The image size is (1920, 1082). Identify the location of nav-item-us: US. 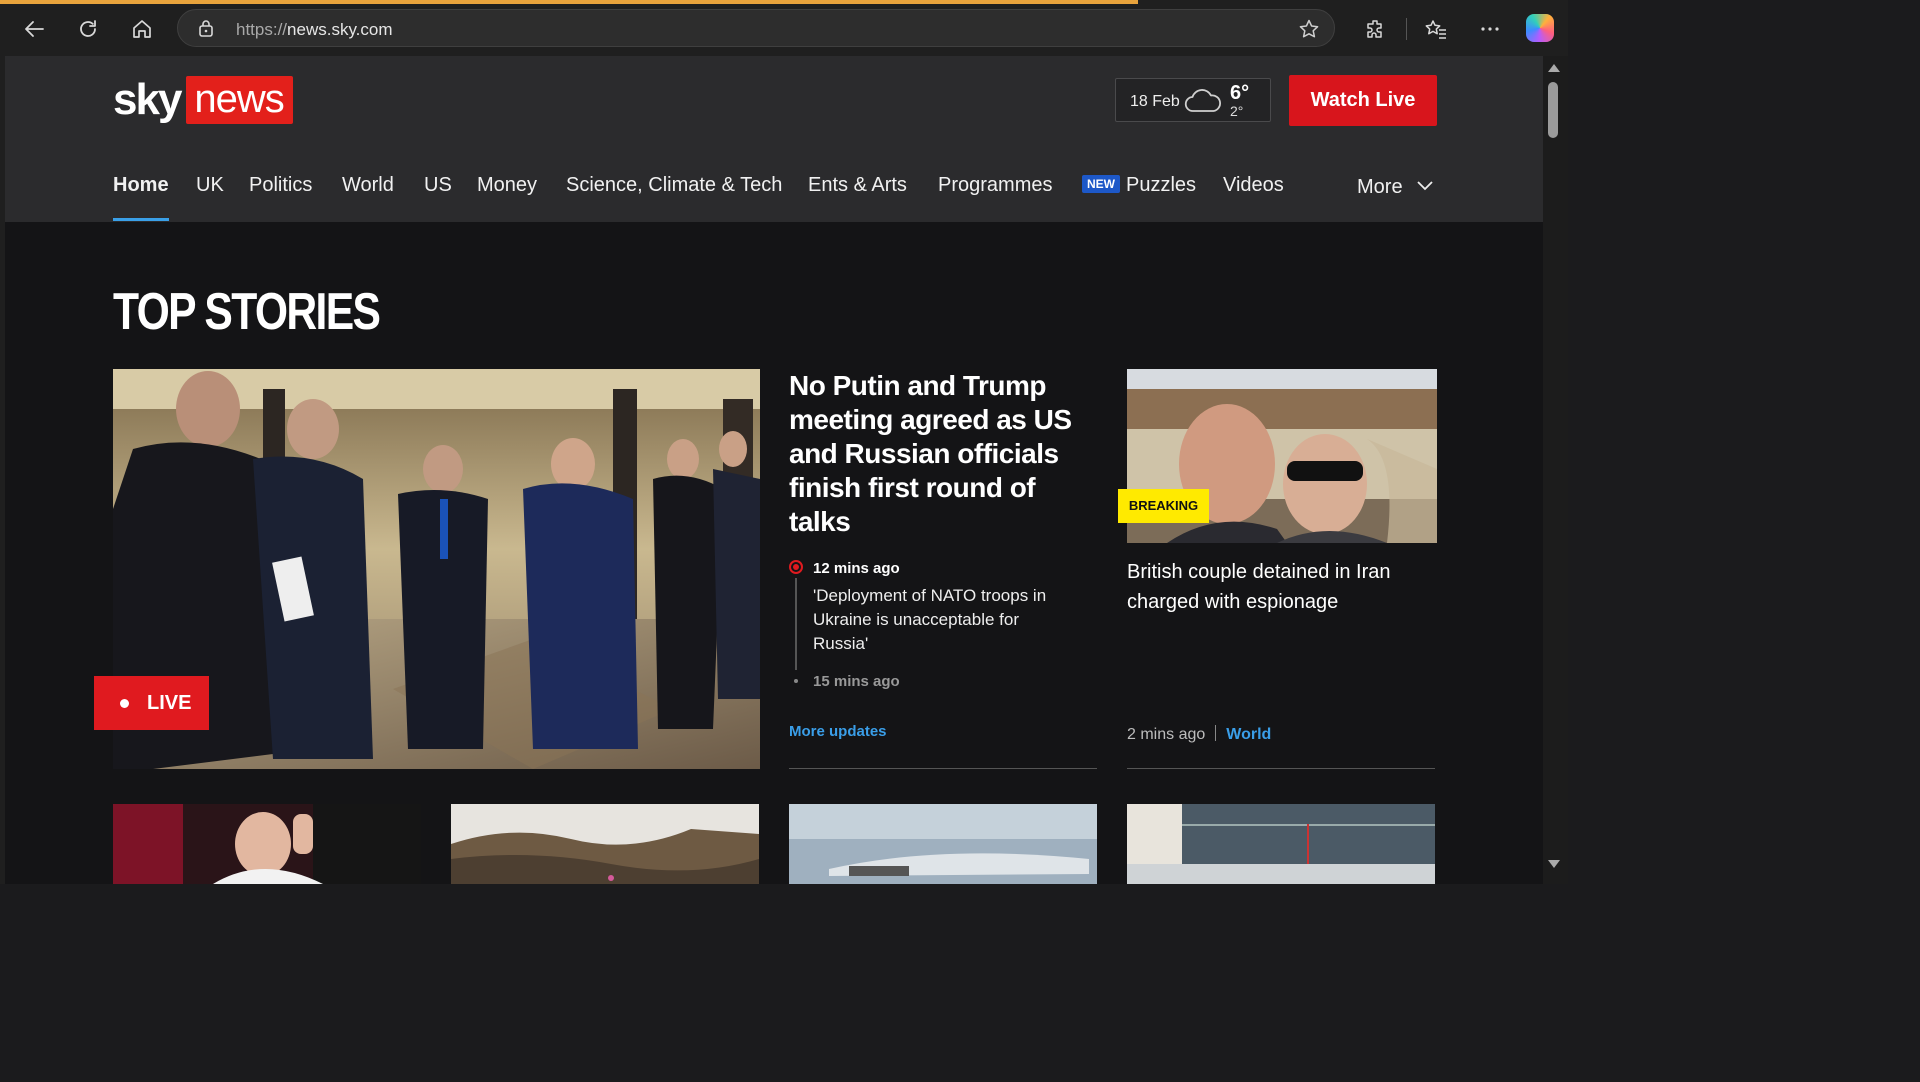
(438, 185).